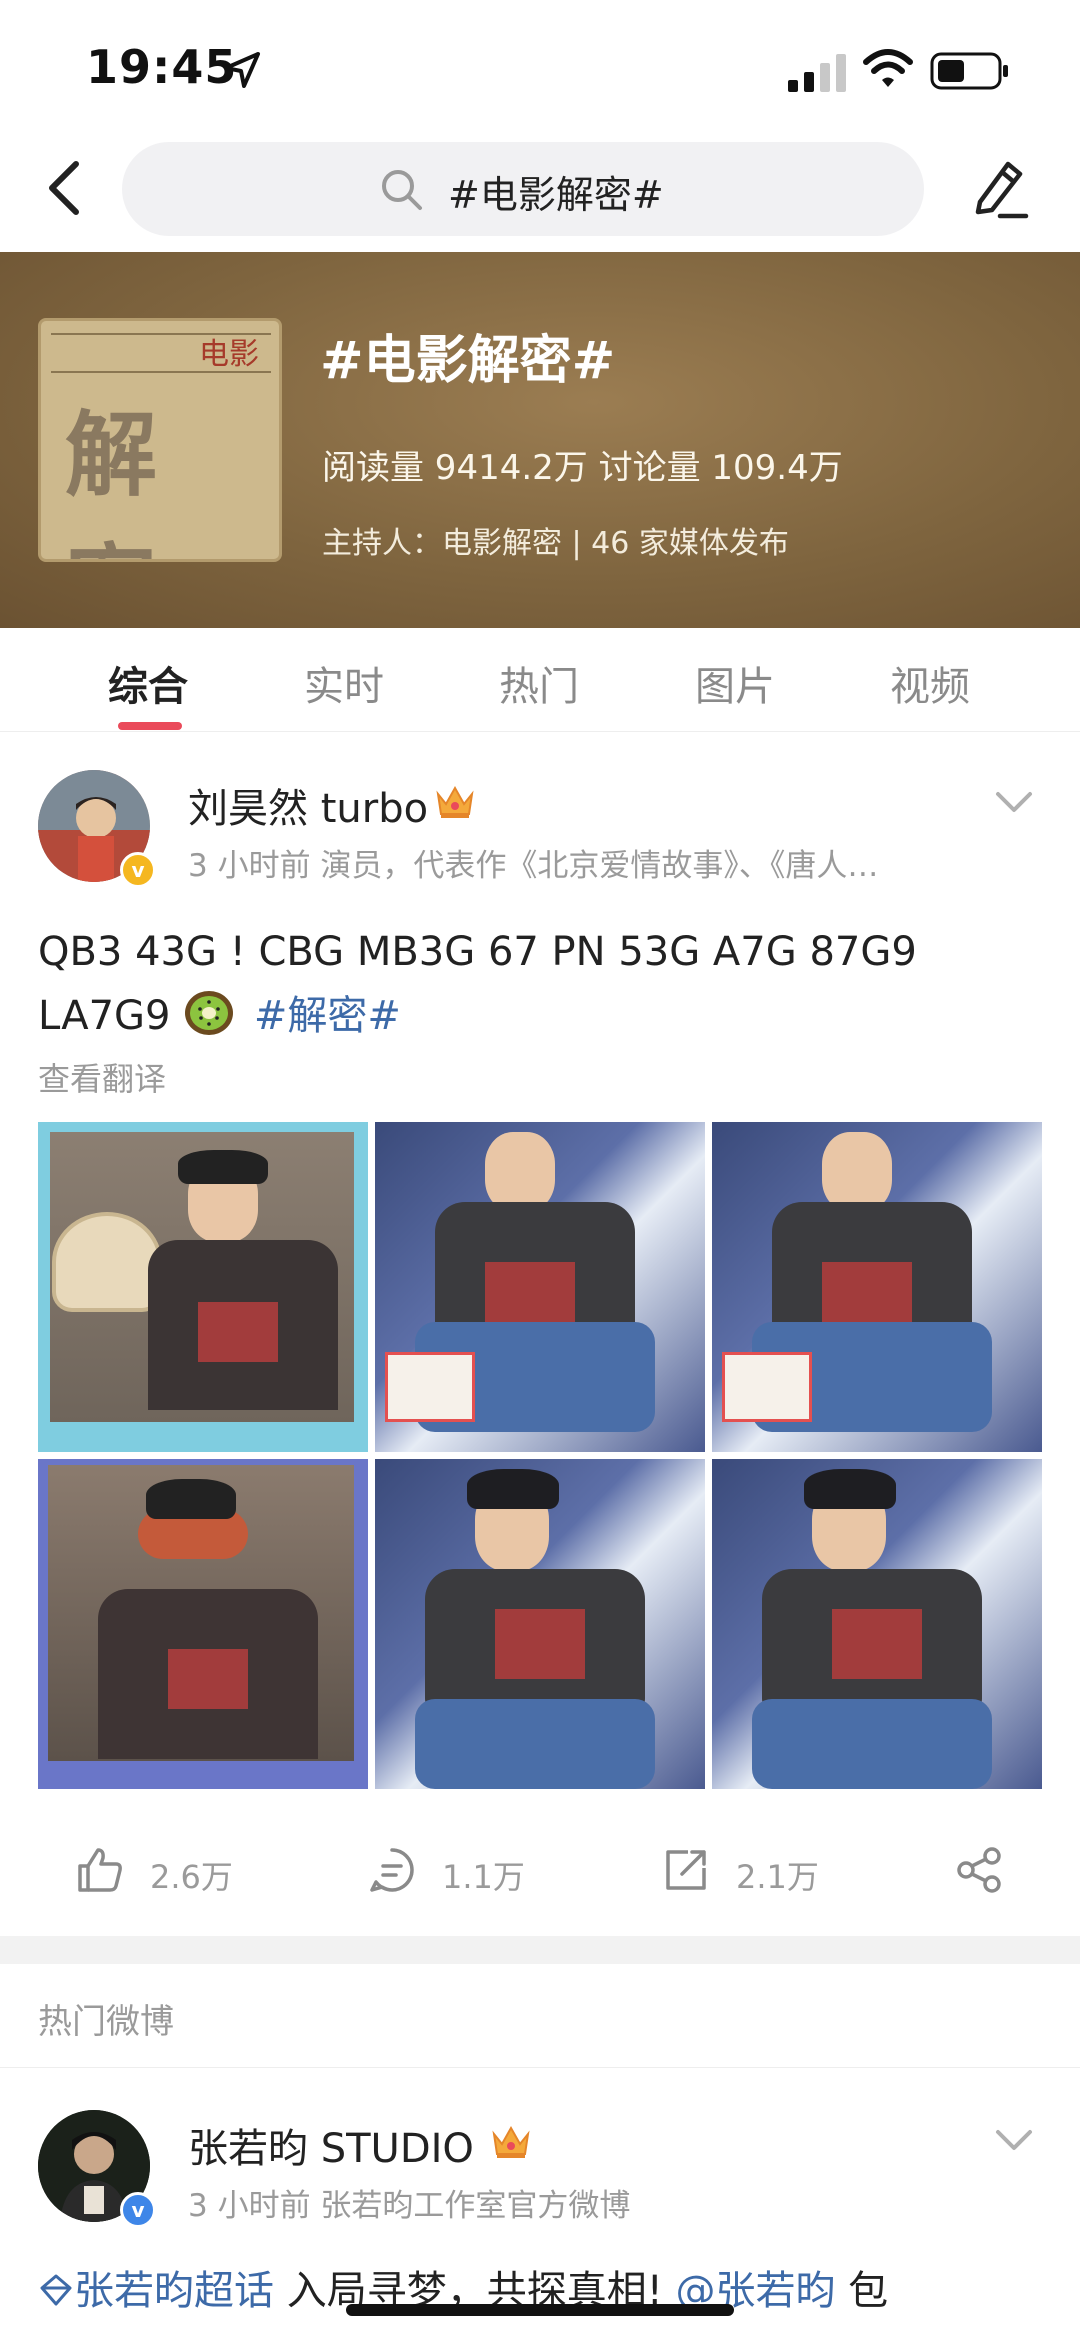 The image size is (1080, 2337). What do you see at coordinates (112, 480) in the screenshot?
I see `cover-glyph: 解 密` at bounding box center [112, 480].